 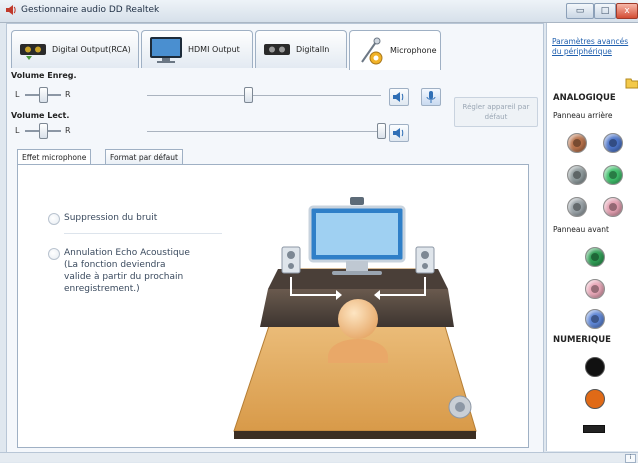 What do you see at coordinates (144, 157) in the screenshot?
I see `tab-default-format: Format par défaut` at bounding box center [144, 157].